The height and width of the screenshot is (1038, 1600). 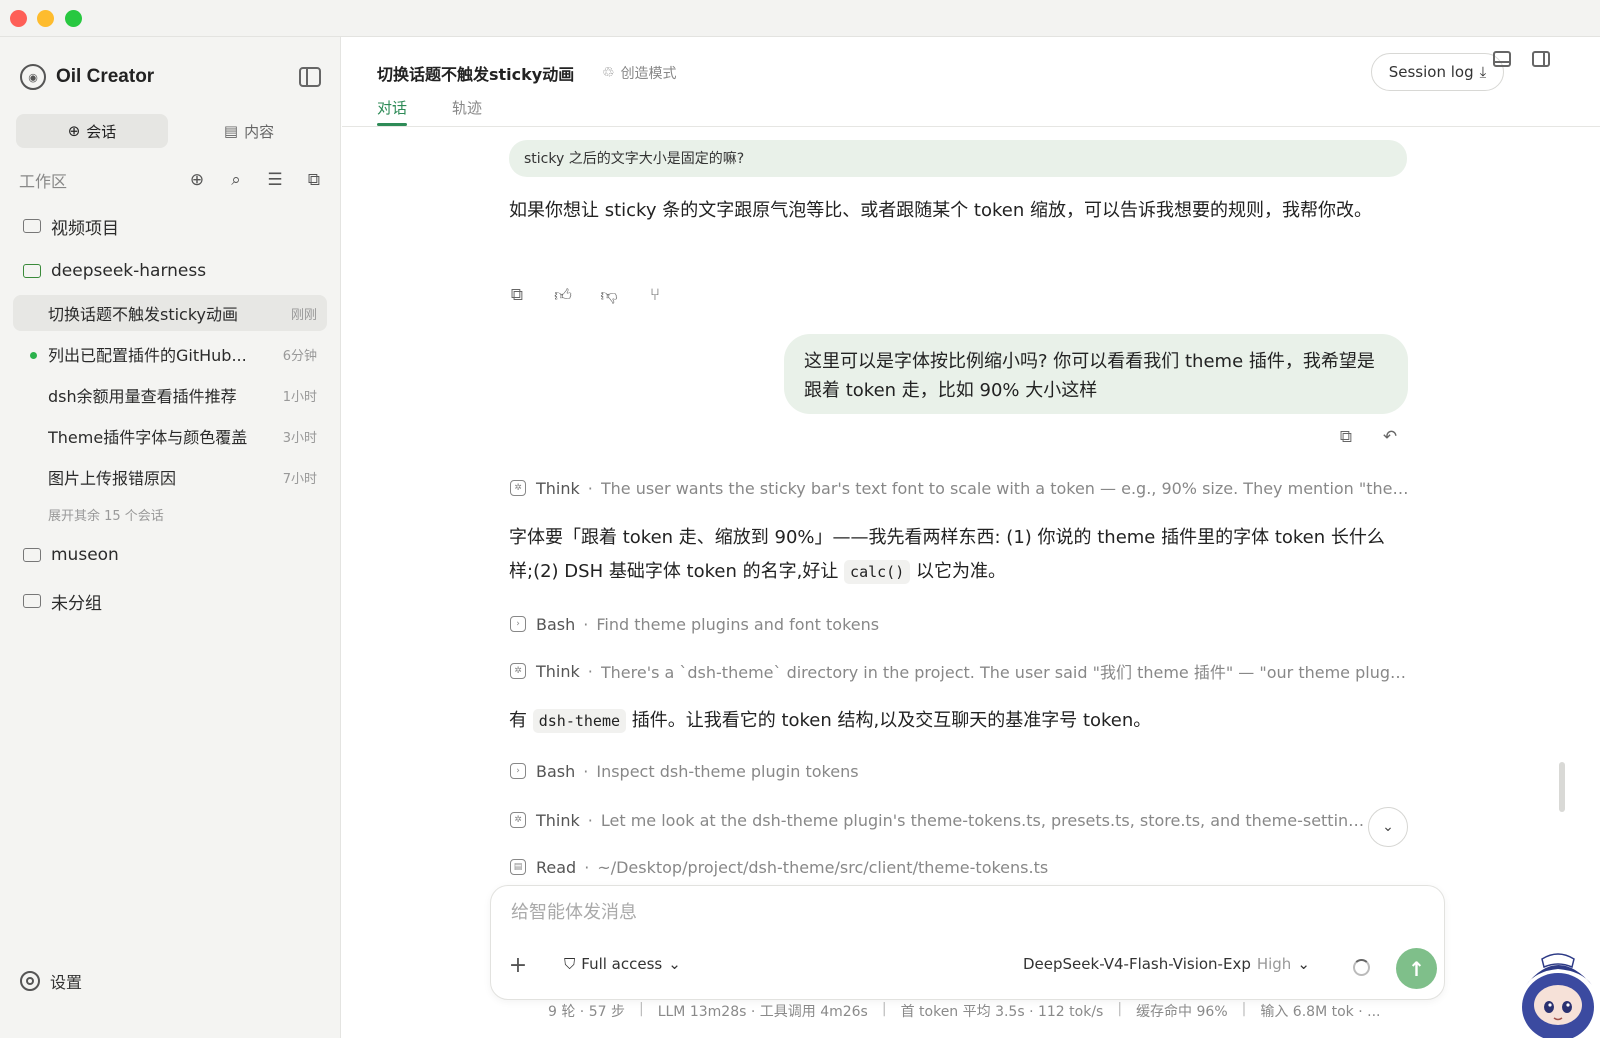 What do you see at coordinates (259, 131) in the screenshot?
I see `tab-content-label: 内容` at bounding box center [259, 131].